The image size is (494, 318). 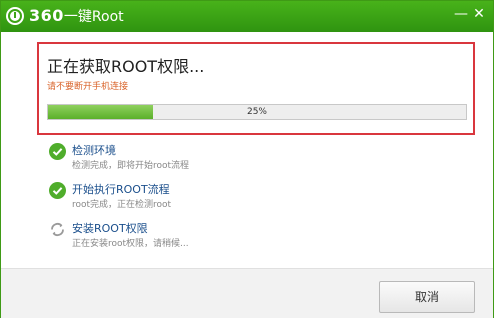 I want to click on progress-bar: 25%, so click(x=257, y=112).